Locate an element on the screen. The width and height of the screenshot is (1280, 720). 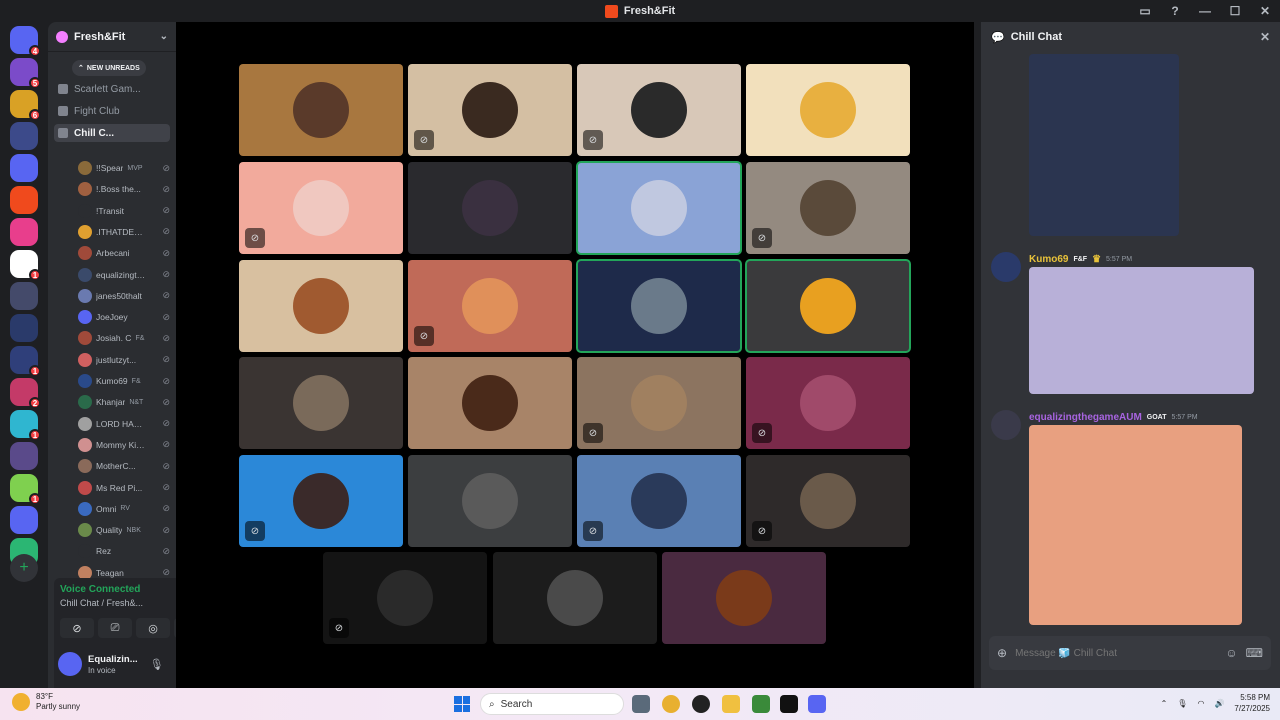
wifi-icon: ◠ is located at coordinates (1200, 703).